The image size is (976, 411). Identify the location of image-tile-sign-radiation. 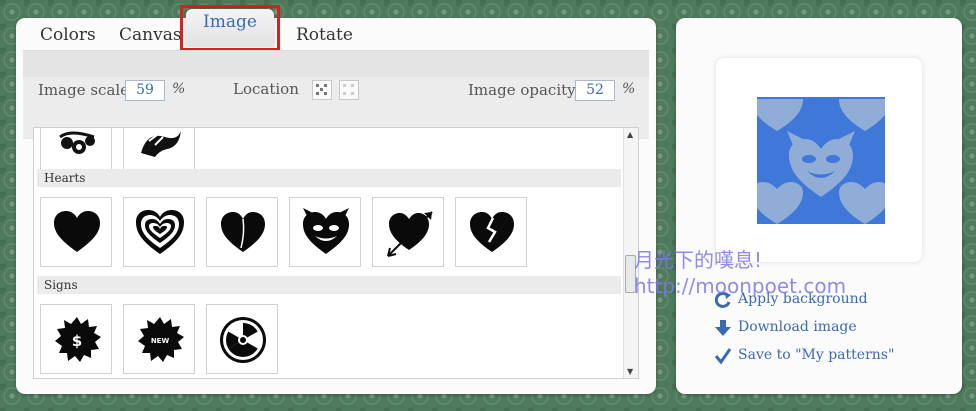
(242, 339).